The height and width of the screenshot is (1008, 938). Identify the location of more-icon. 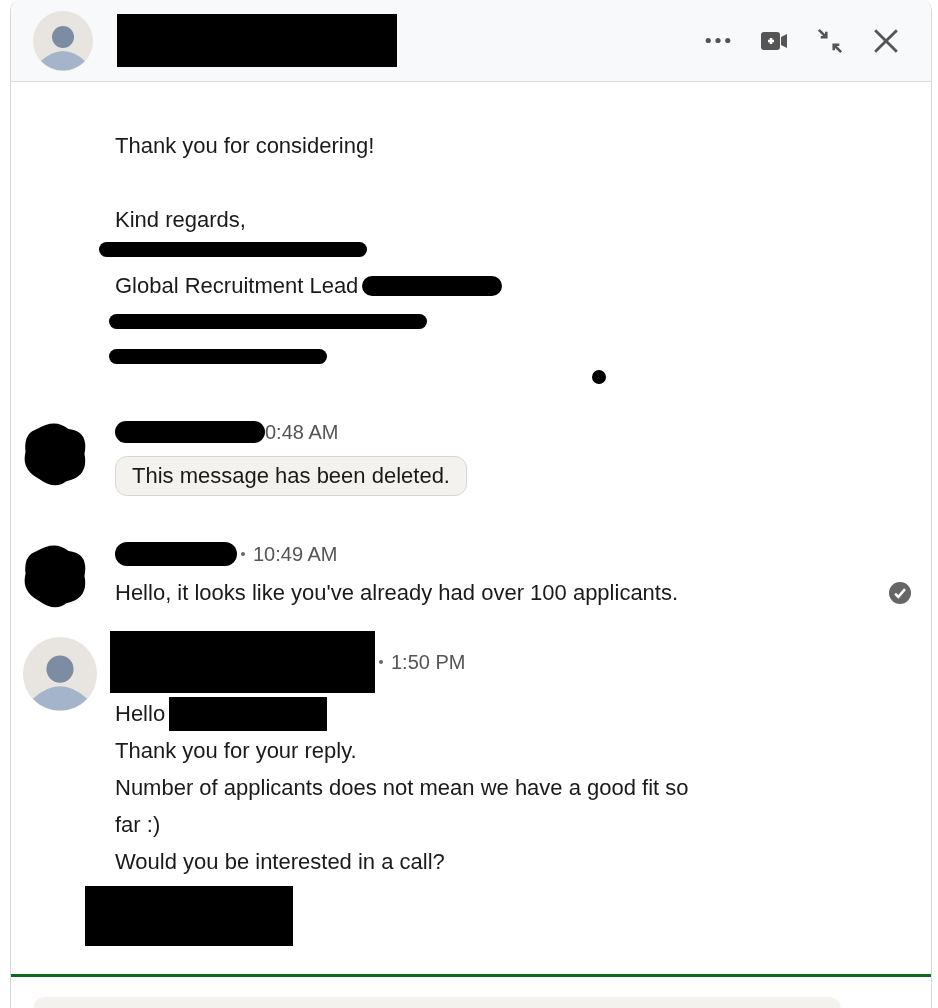
(718, 40).